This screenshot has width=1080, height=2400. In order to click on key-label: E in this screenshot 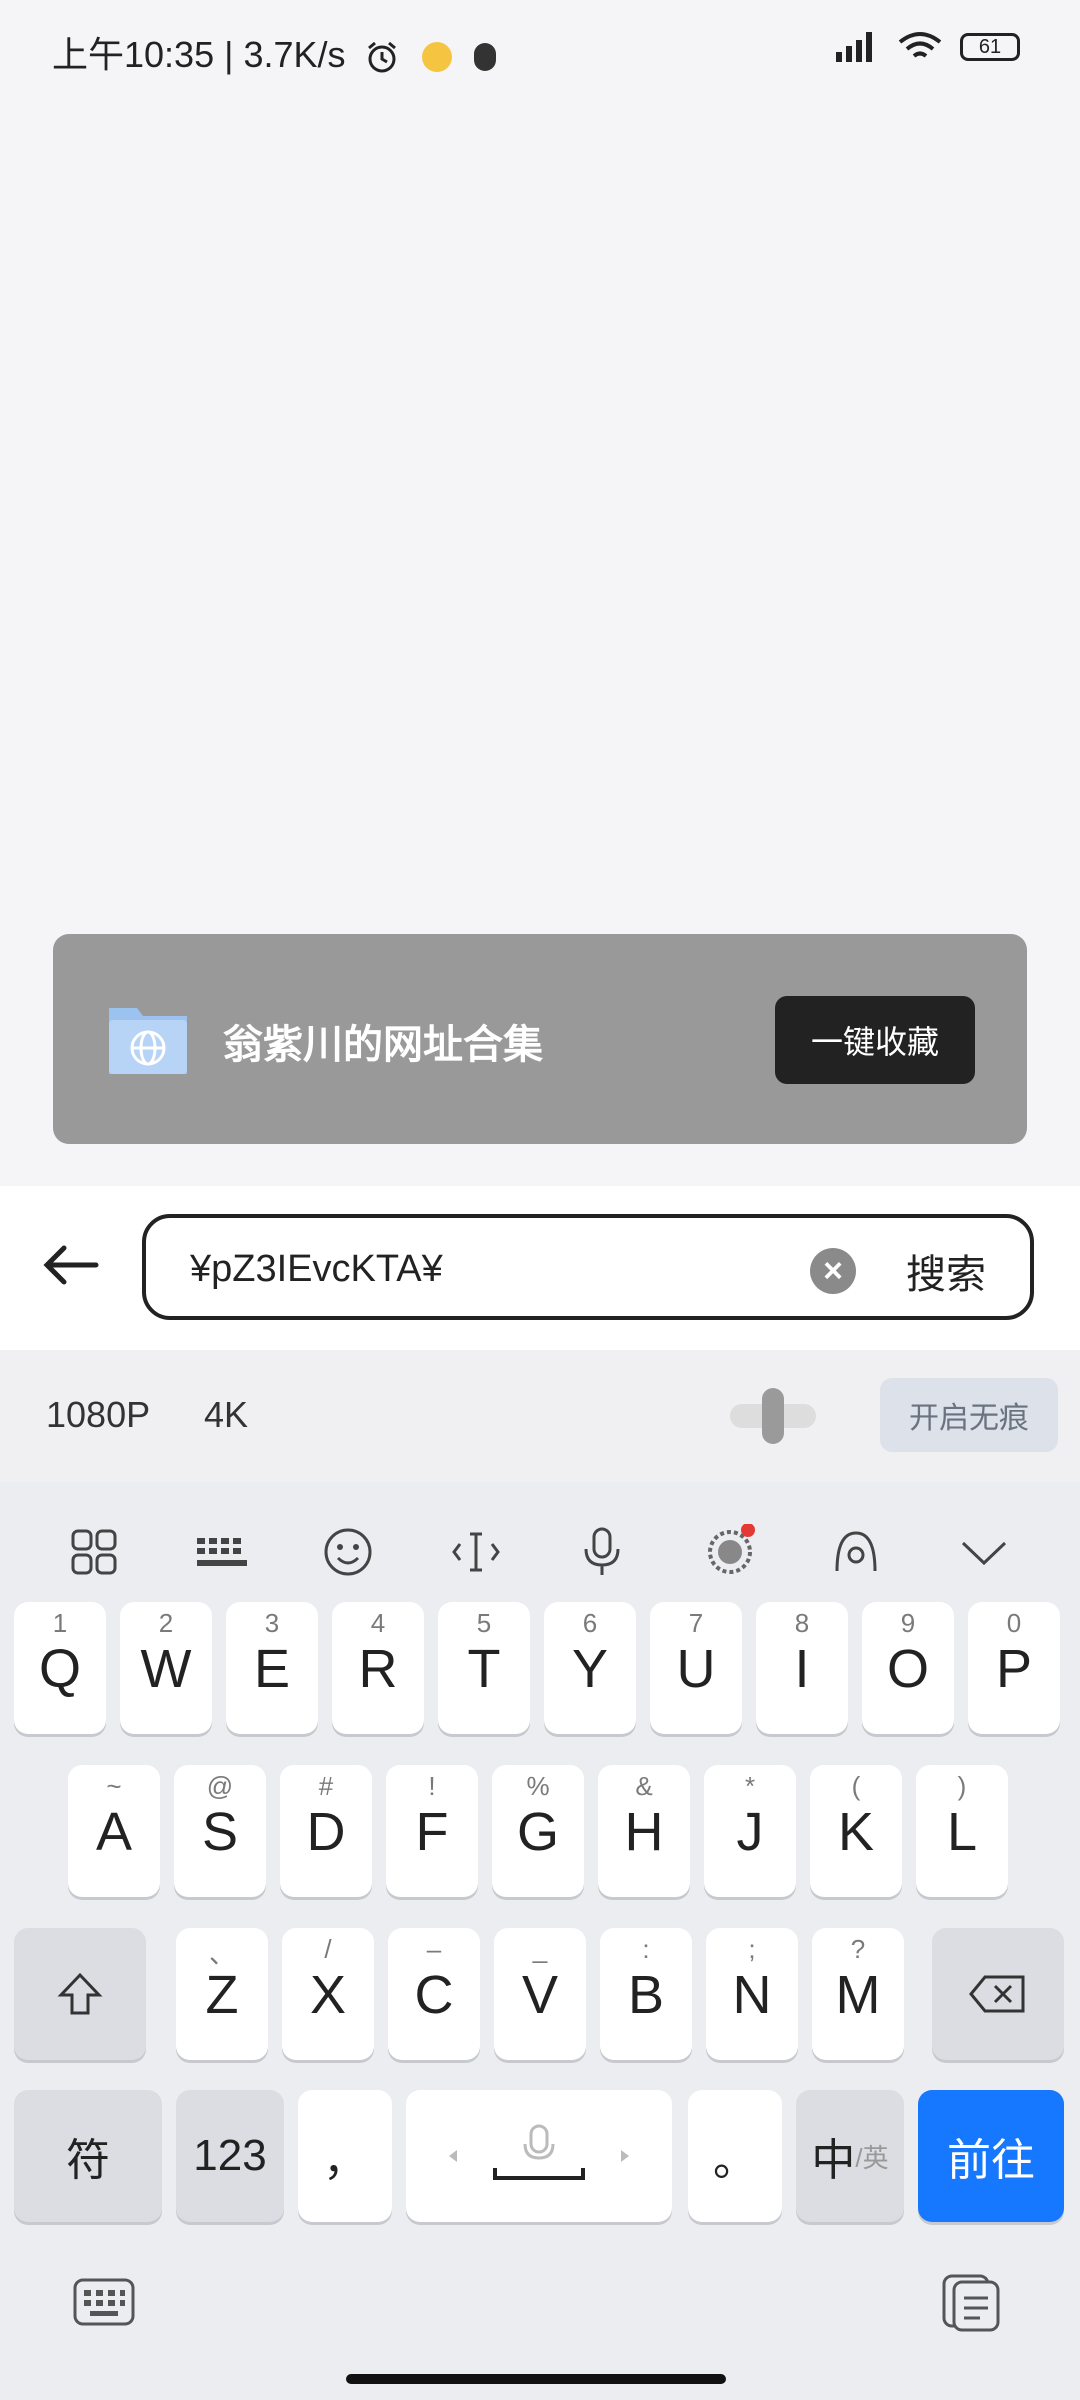, I will do `click(272, 1669)`.